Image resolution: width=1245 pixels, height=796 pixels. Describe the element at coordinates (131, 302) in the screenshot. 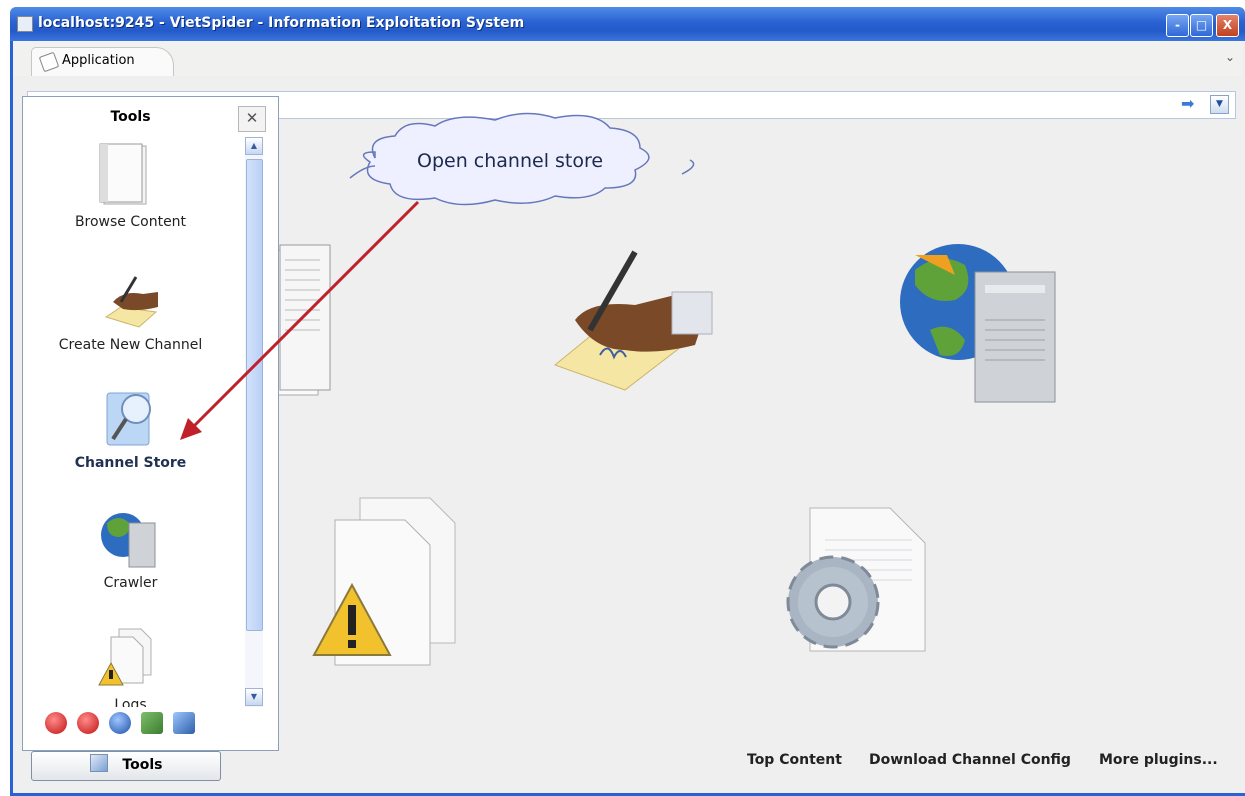

I see `create-channel-icon` at that location.